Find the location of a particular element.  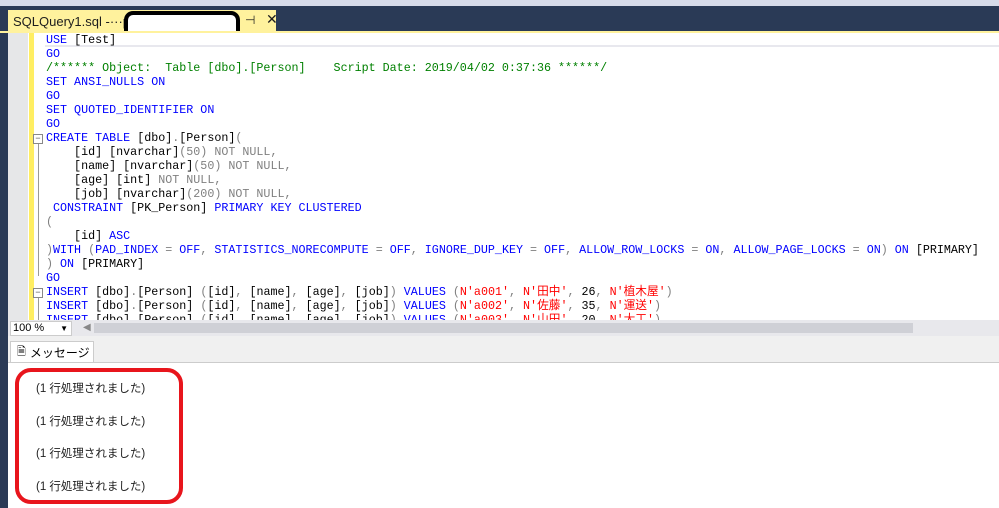

code-line: [id] [nvarchar](50) NOT NULL, is located at coordinates (512, 152).